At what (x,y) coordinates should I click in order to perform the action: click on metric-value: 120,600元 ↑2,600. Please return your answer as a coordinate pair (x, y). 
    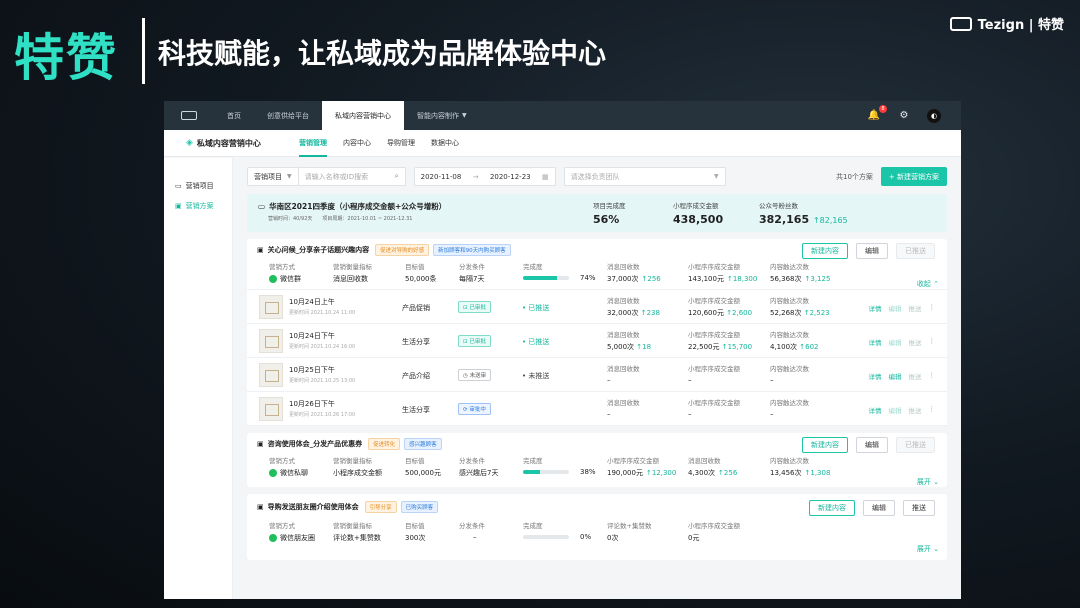
    Looking at the image, I should click on (720, 313).